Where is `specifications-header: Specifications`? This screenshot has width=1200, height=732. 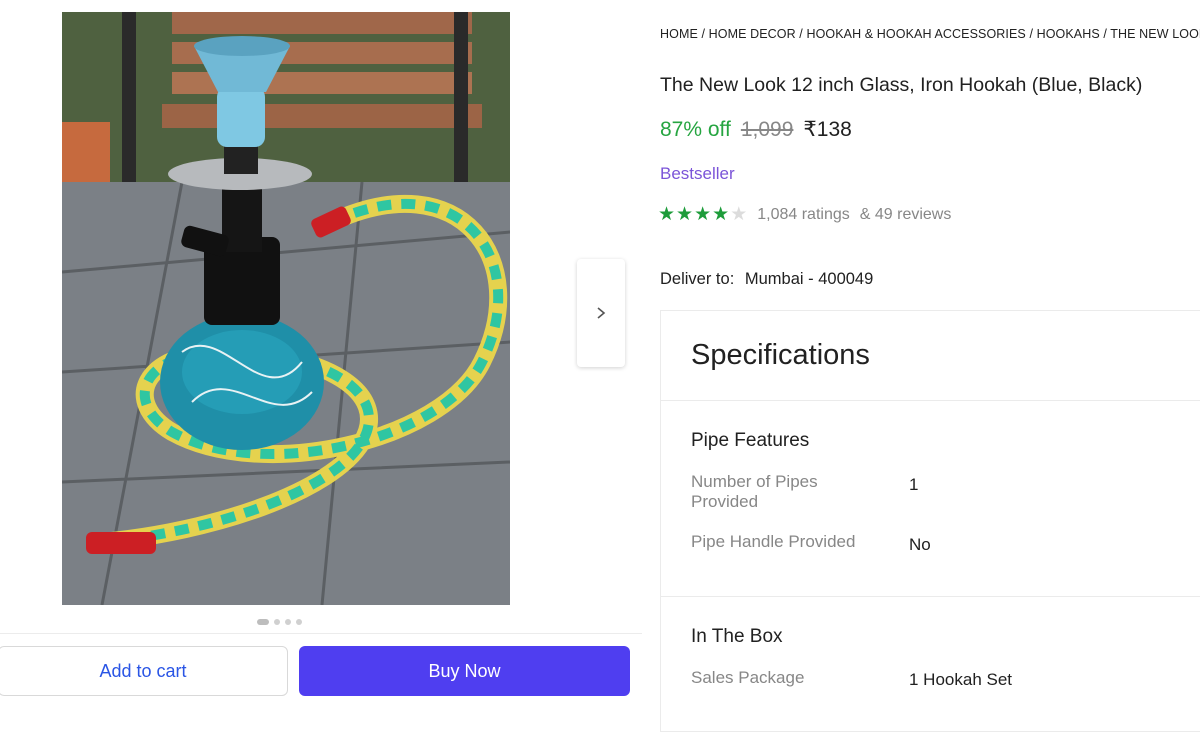
specifications-header: Specifications is located at coordinates (930, 356).